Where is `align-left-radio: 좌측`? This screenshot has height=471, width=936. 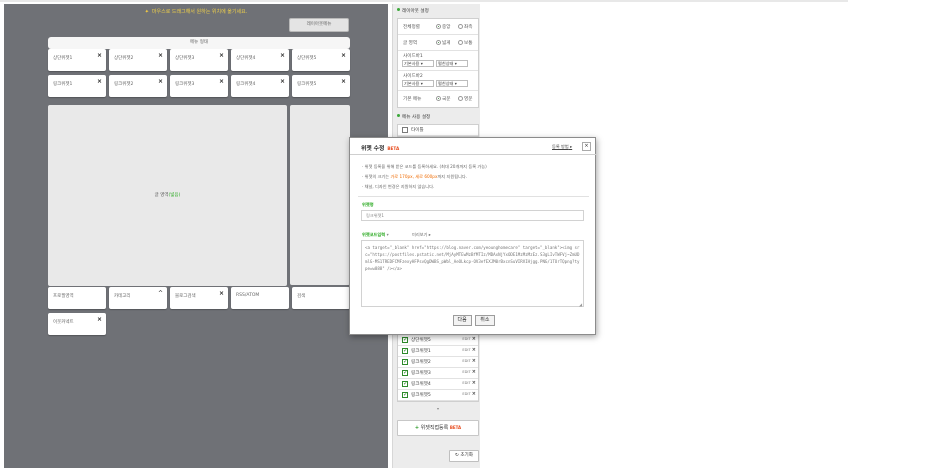 align-left-radio: 좌측 is located at coordinates (465, 27).